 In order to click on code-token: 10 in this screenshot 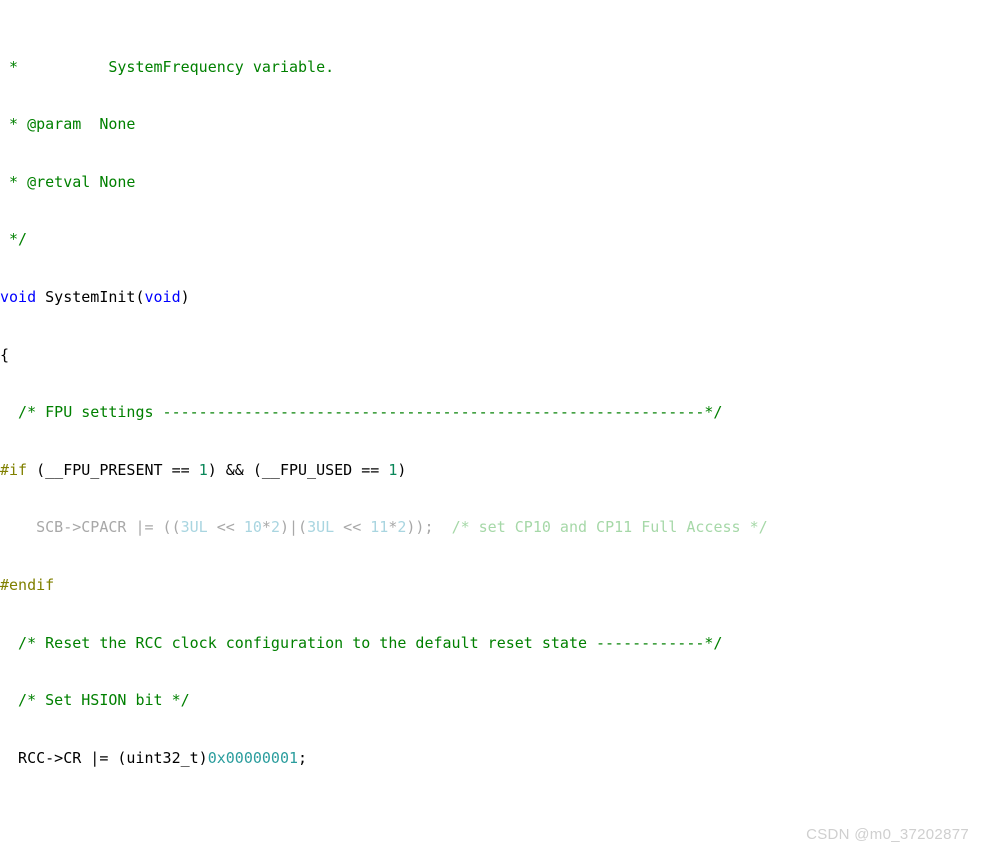, I will do `click(252, 527)`.